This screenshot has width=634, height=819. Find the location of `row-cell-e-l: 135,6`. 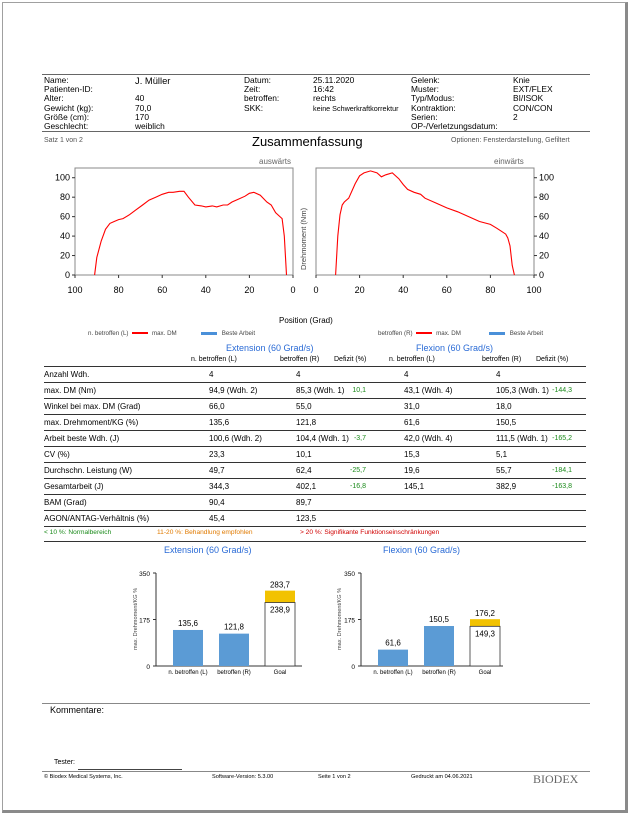

row-cell-e-l: 135,6 is located at coordinates (219, 422).